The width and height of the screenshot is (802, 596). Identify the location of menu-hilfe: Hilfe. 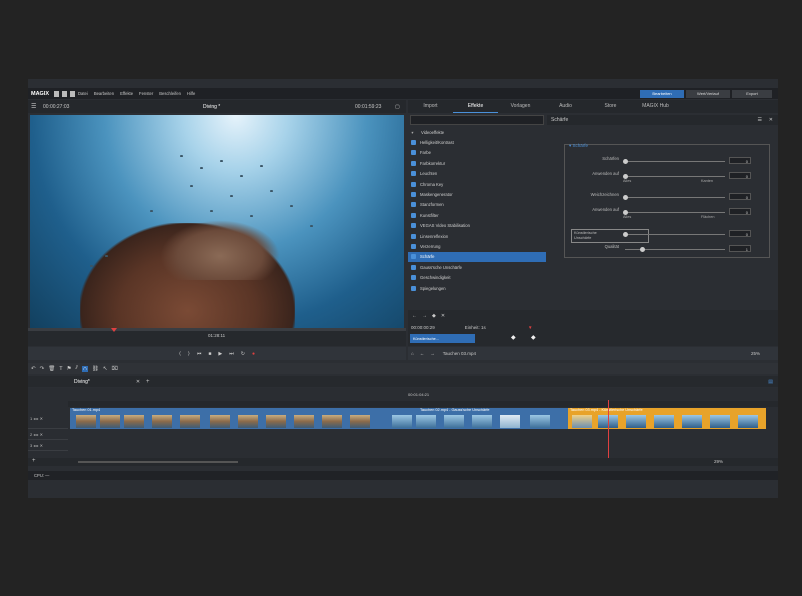
(191, 93).